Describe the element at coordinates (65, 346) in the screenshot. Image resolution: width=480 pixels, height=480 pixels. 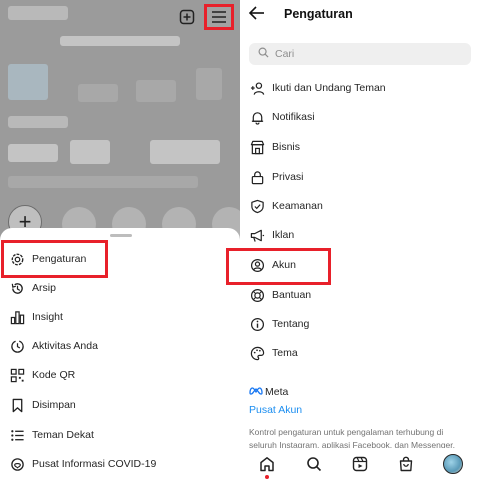
I see `sheet-item-label: Aktivitas Anda` at that location.